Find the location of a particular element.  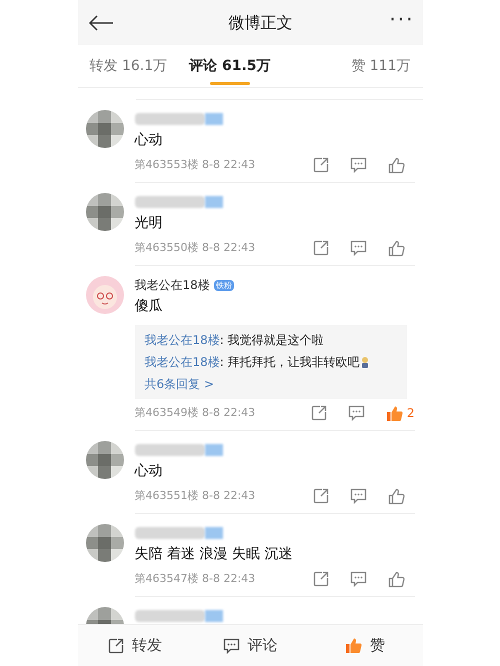

comment-text: 失陪 着迷 浪漫 失眠 沉迷 is located at coordinates (214, 554).